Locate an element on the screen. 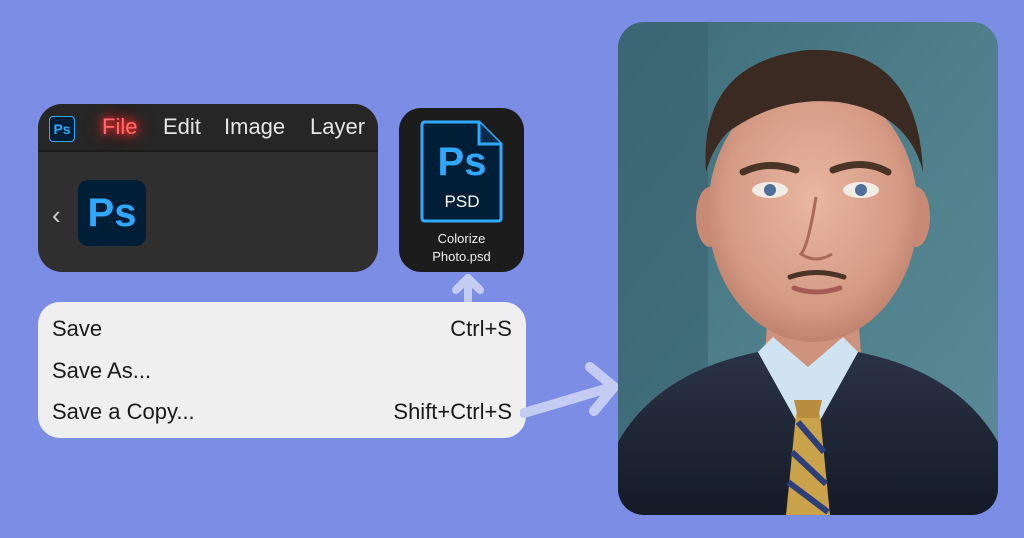 The height and width of the screenshot is (538, 1024). menu-file: File is located at coordinates (119, 127).